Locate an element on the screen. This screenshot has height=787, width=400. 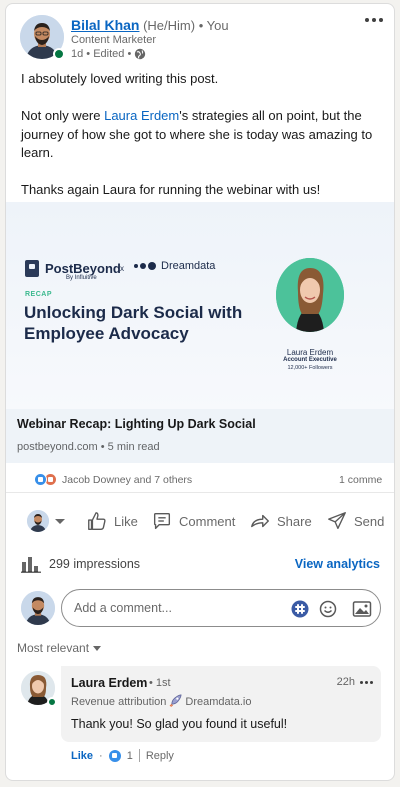
dreamdata-logo-icon is located at coordinates (145, 266).